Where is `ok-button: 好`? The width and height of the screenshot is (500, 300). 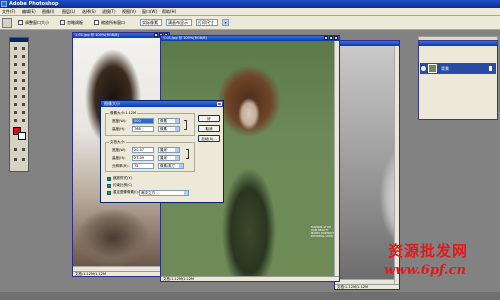 ok-button: 好 is located at coordinates (209, 118).